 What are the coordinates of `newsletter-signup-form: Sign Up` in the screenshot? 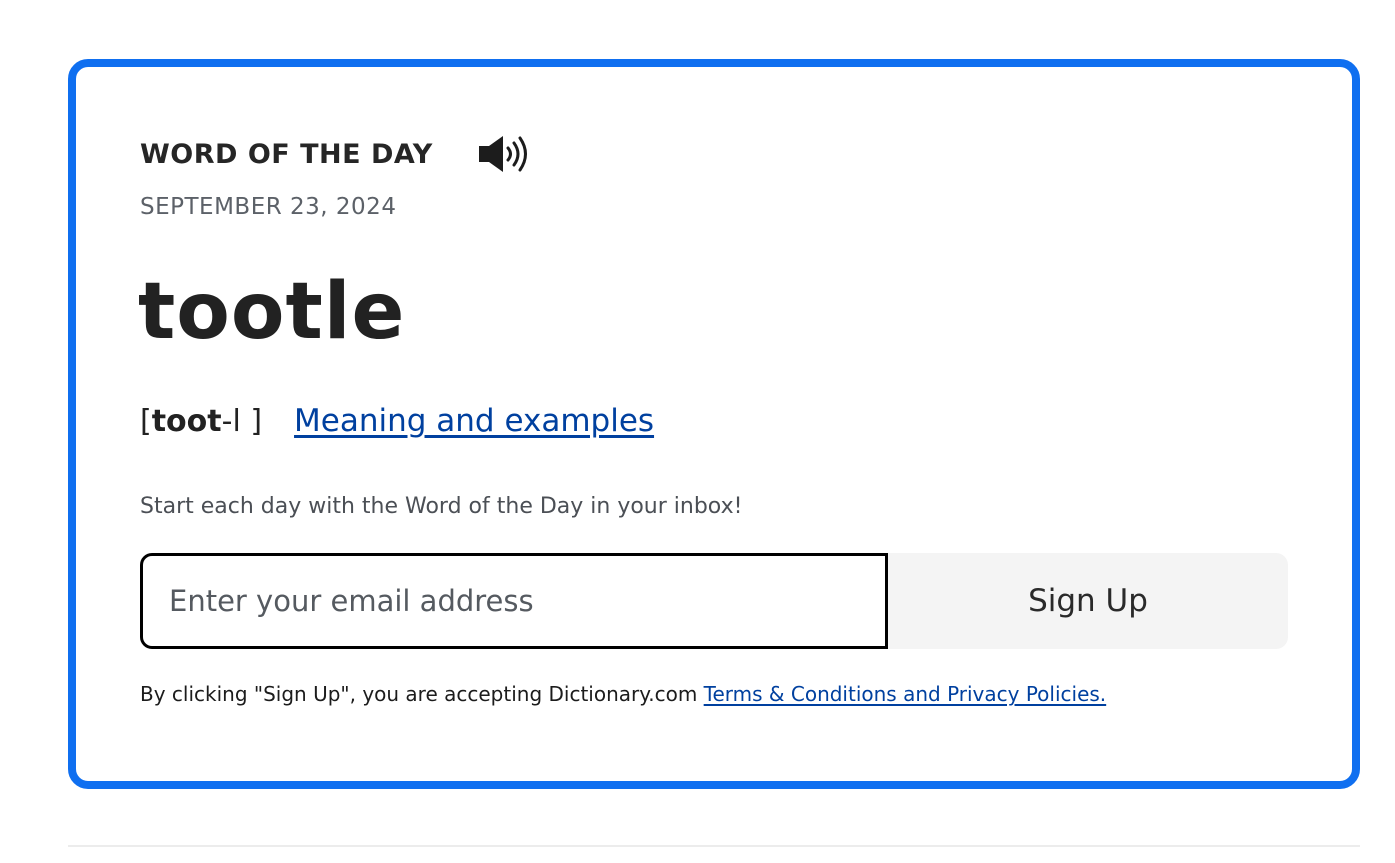 It's located at (714, 601).